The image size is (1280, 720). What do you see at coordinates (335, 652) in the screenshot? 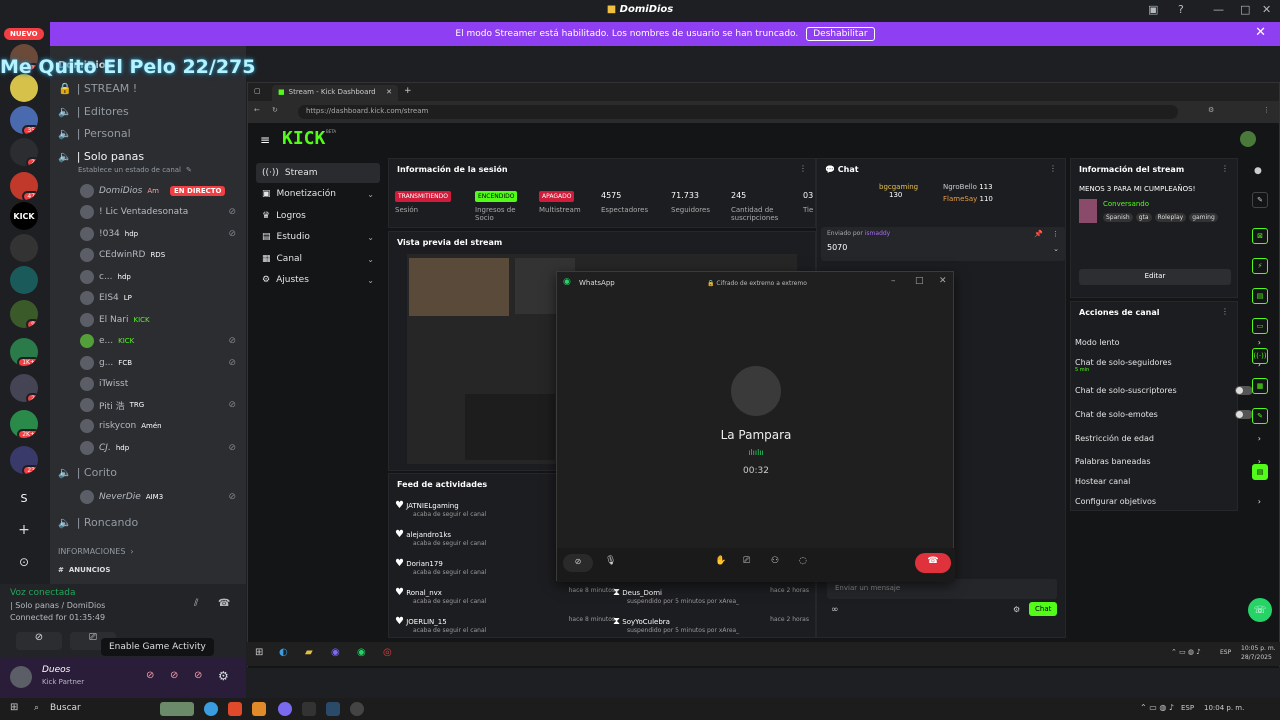
I see `discord-icon: ◉` at bounding box center [335, 652].